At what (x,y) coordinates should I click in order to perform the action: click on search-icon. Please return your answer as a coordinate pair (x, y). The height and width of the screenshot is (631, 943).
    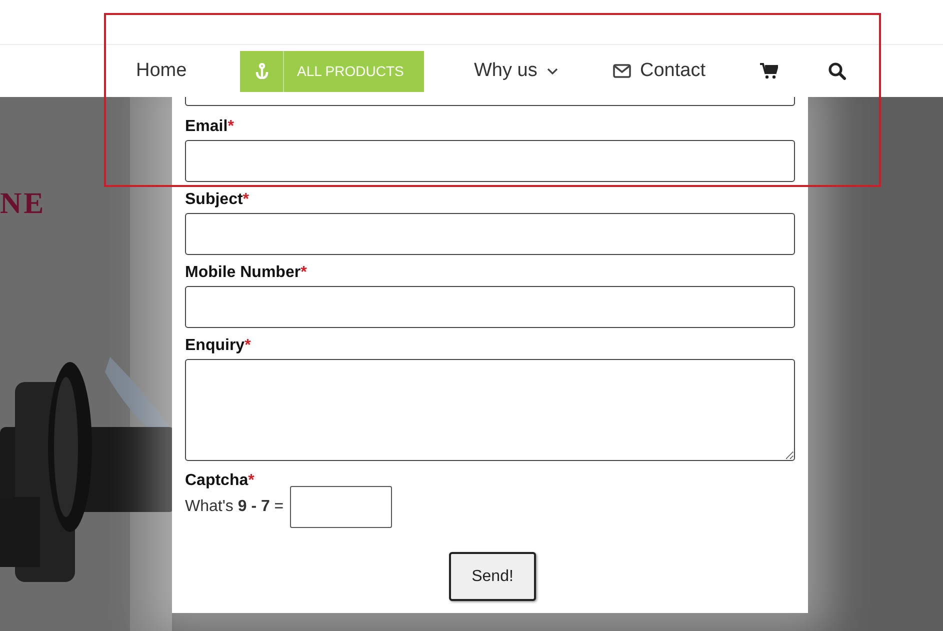
    Looking at the image, I should click on (837, 71).